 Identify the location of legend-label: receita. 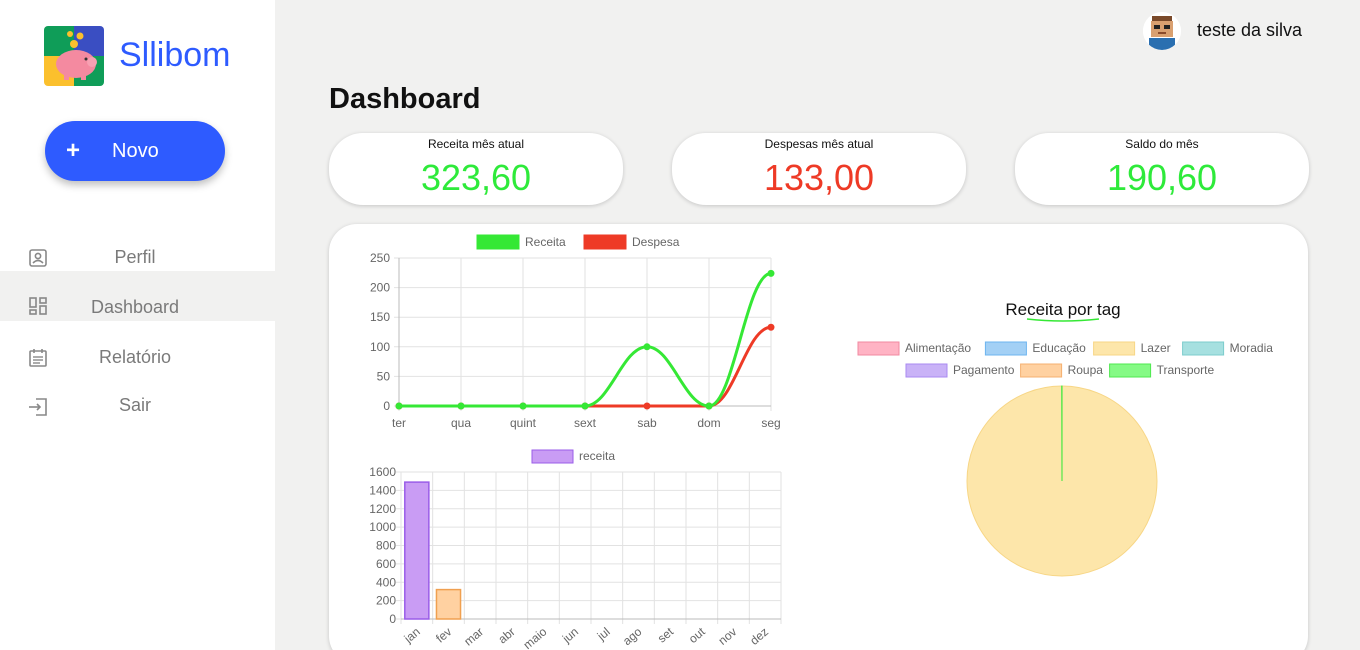
(597, 456).